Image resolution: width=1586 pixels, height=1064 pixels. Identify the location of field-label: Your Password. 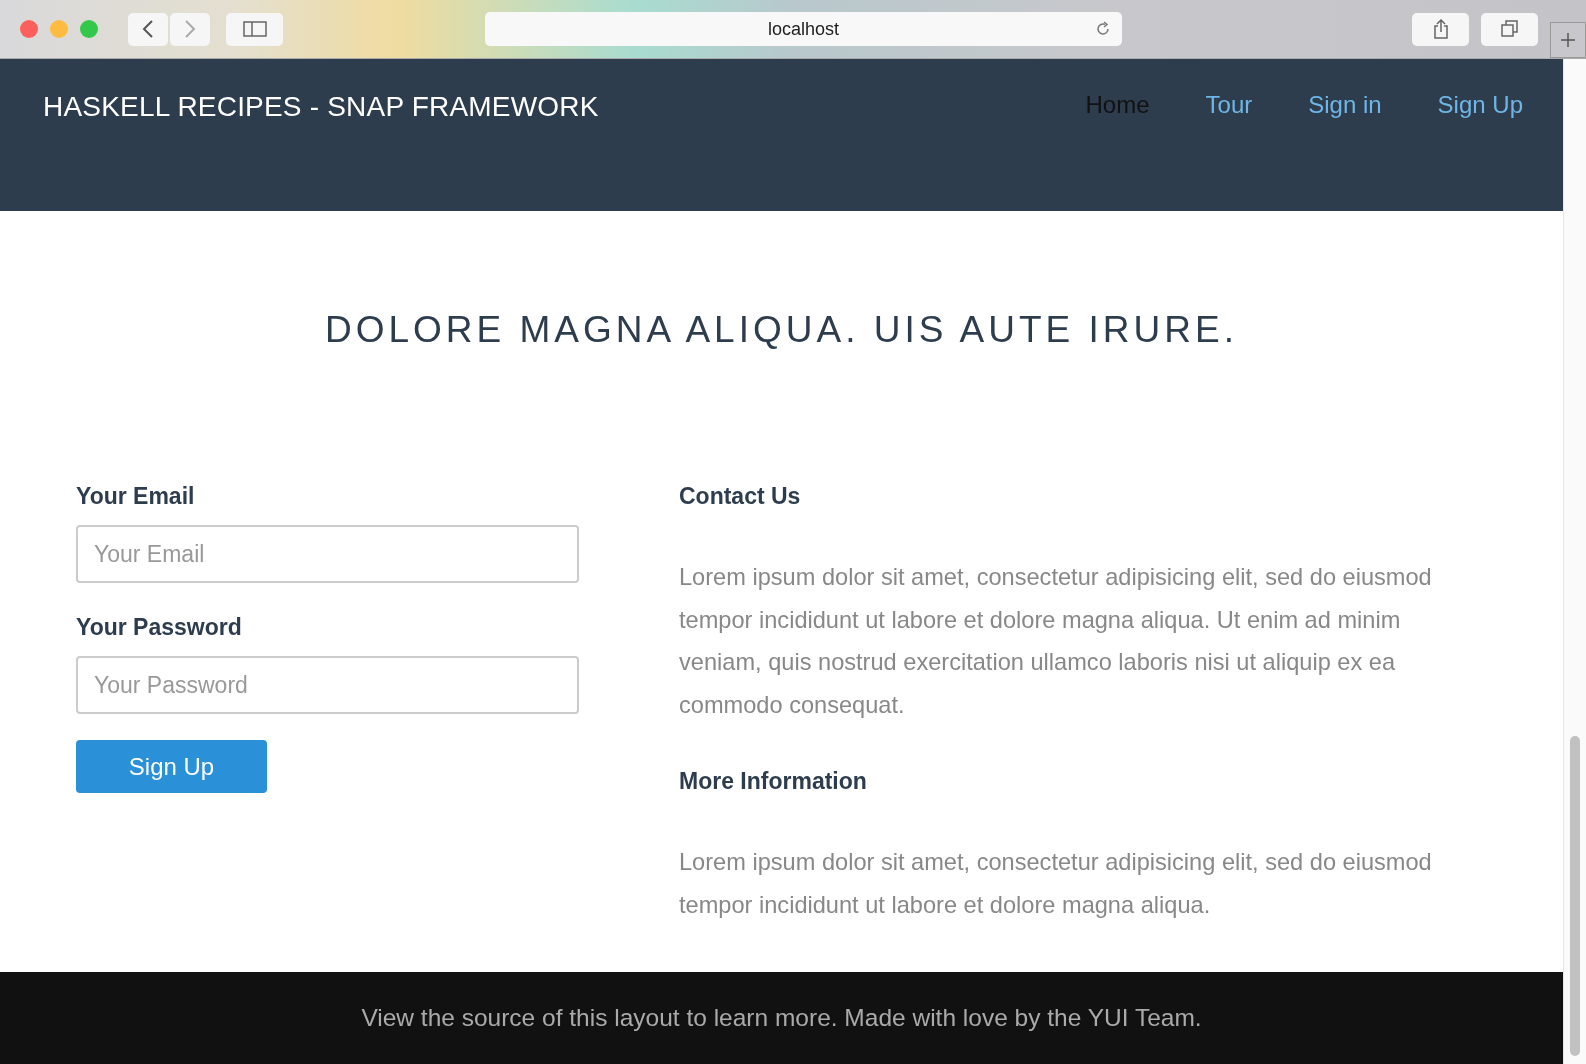
(159, 627).